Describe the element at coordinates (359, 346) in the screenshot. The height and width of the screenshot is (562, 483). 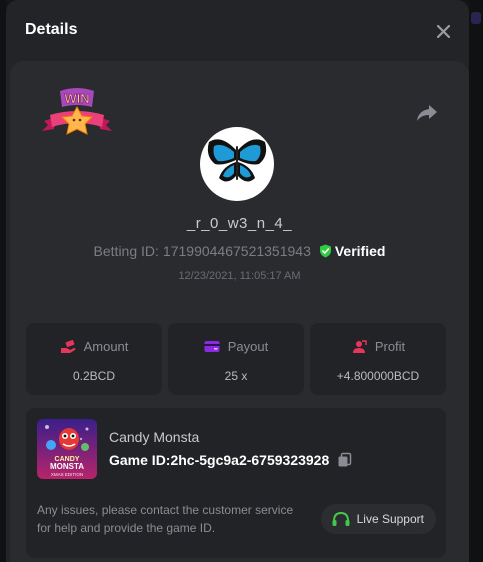
I see `profit-person-icon` at that location.